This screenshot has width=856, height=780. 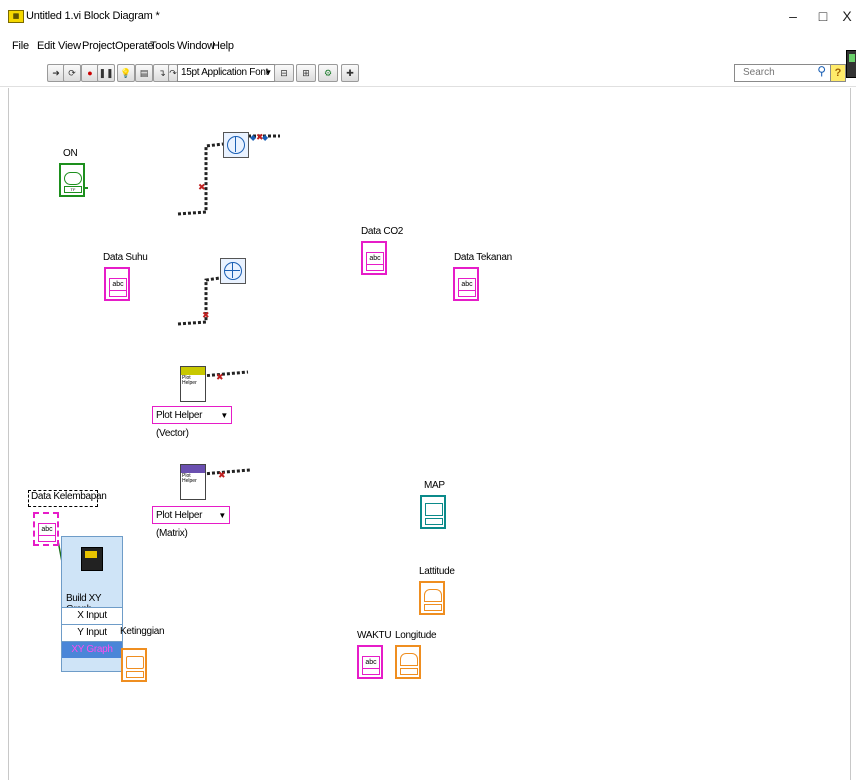 What do you see at coordinates (134, 46) in the screenshot?
I see `menu-operate: Operate` at bounding box center [134, 46].